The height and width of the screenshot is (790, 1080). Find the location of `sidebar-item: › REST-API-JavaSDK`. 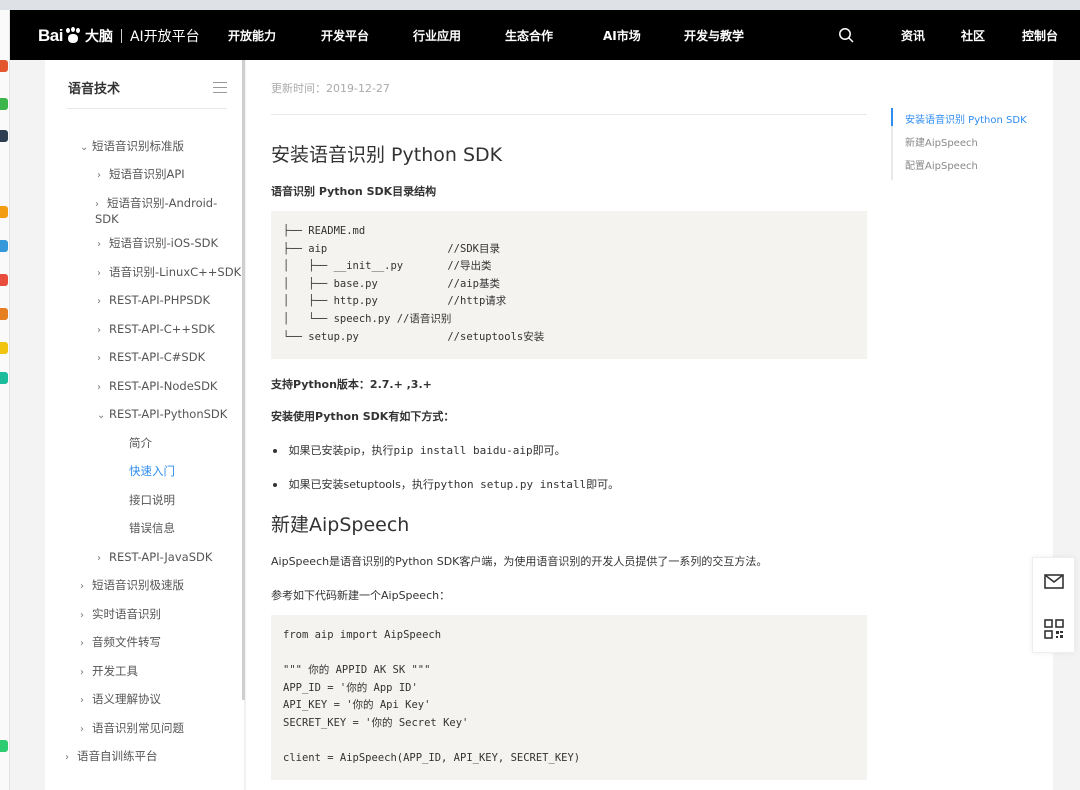

sidebar-item: › REST-API-JavaSDK is located at coordinates (154, 558).